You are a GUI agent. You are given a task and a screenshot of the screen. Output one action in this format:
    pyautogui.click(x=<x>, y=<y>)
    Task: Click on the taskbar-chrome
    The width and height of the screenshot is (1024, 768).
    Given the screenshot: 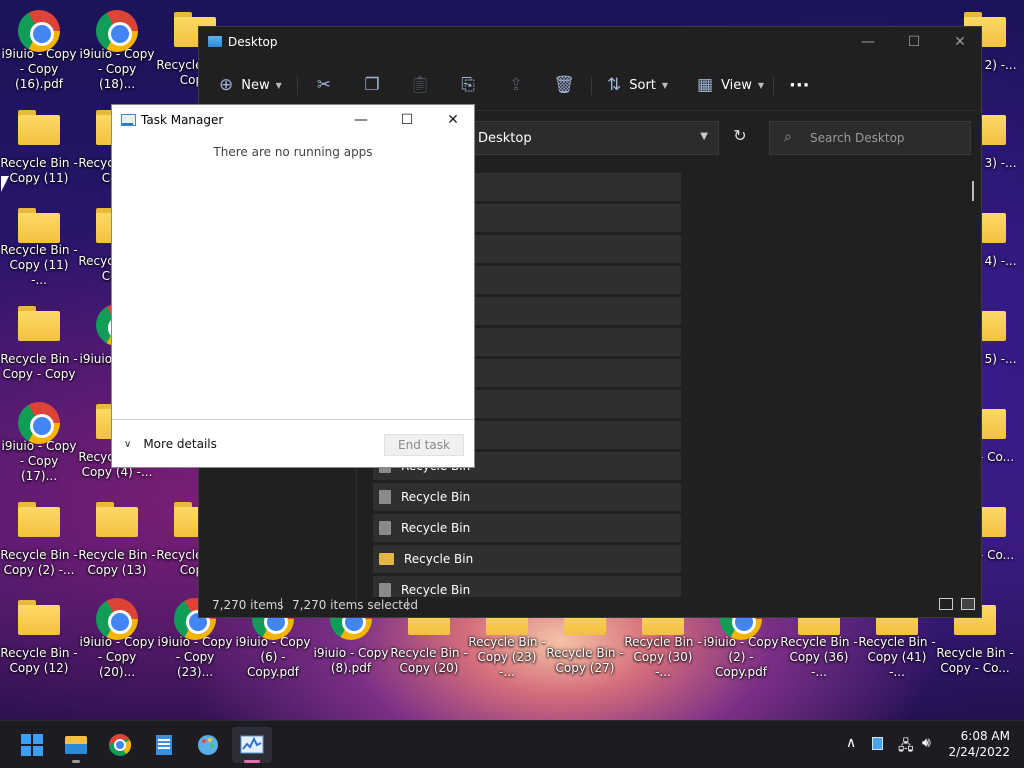 What is the action you would take?
    pyautogui.click(x=120, y=745)
    